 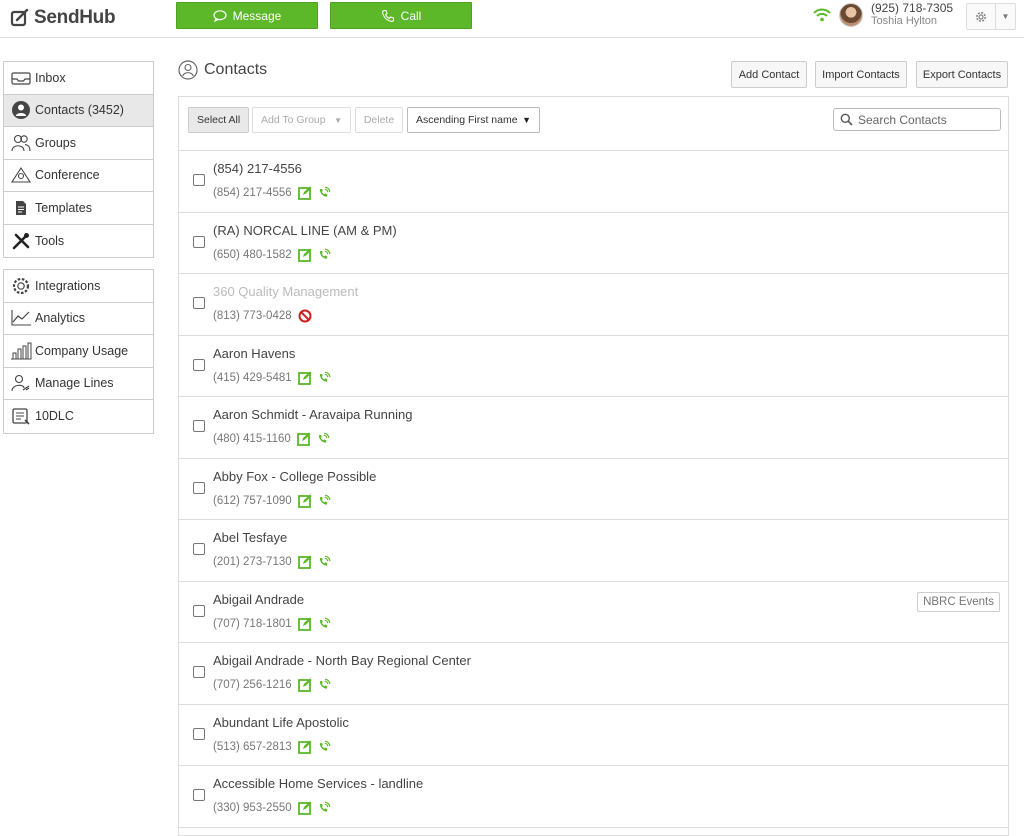 What do you see at coordinates (312, 414) in the screenshot?
I see `contact-name: Aaron Schmidt - Aravaipa Running` at bounding box center [312, 414].